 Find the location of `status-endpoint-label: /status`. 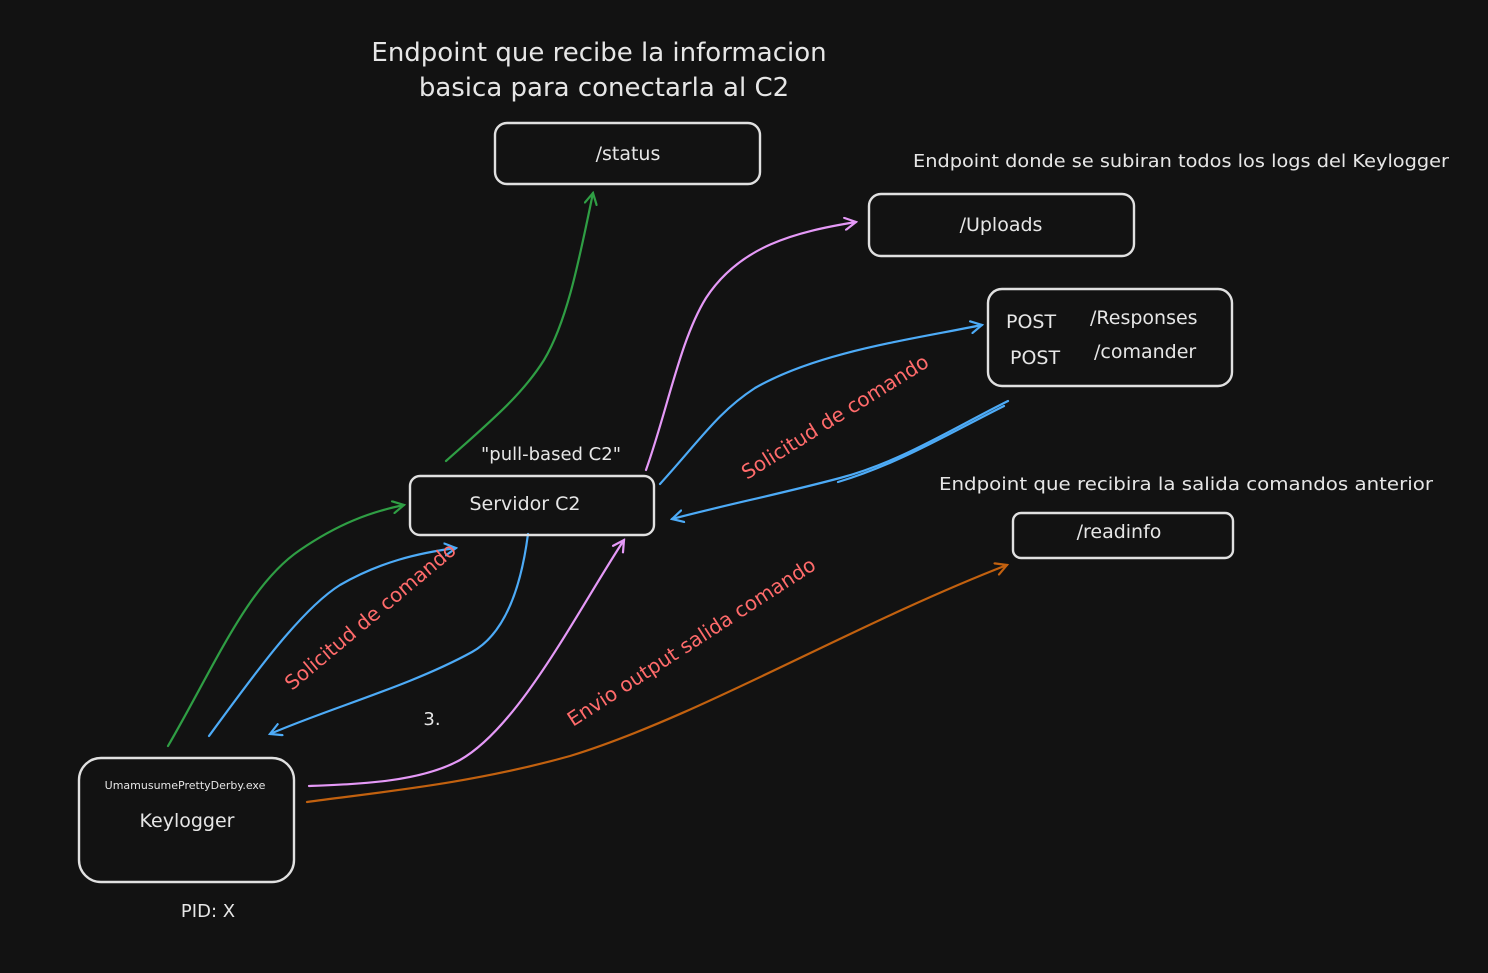

status-endpoint-label: /status is located at coordinates (628, 154).